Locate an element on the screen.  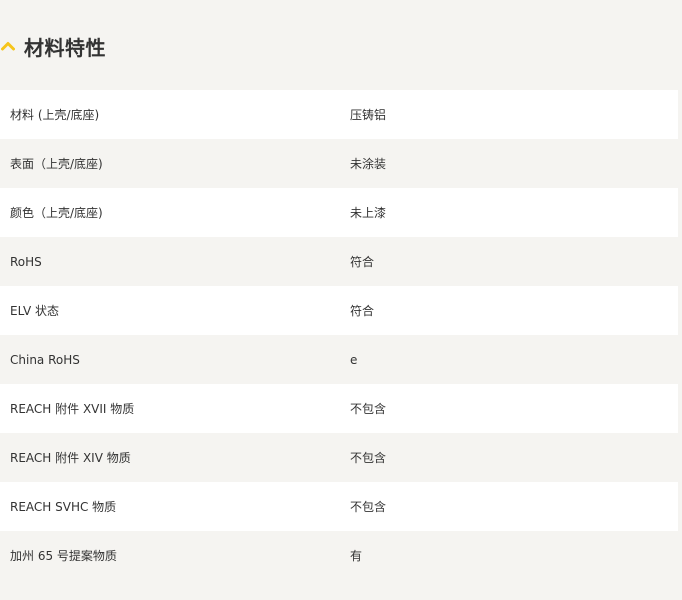
table-row: 加州 65 号提案物质 有 is located at coordinates (339, 555).